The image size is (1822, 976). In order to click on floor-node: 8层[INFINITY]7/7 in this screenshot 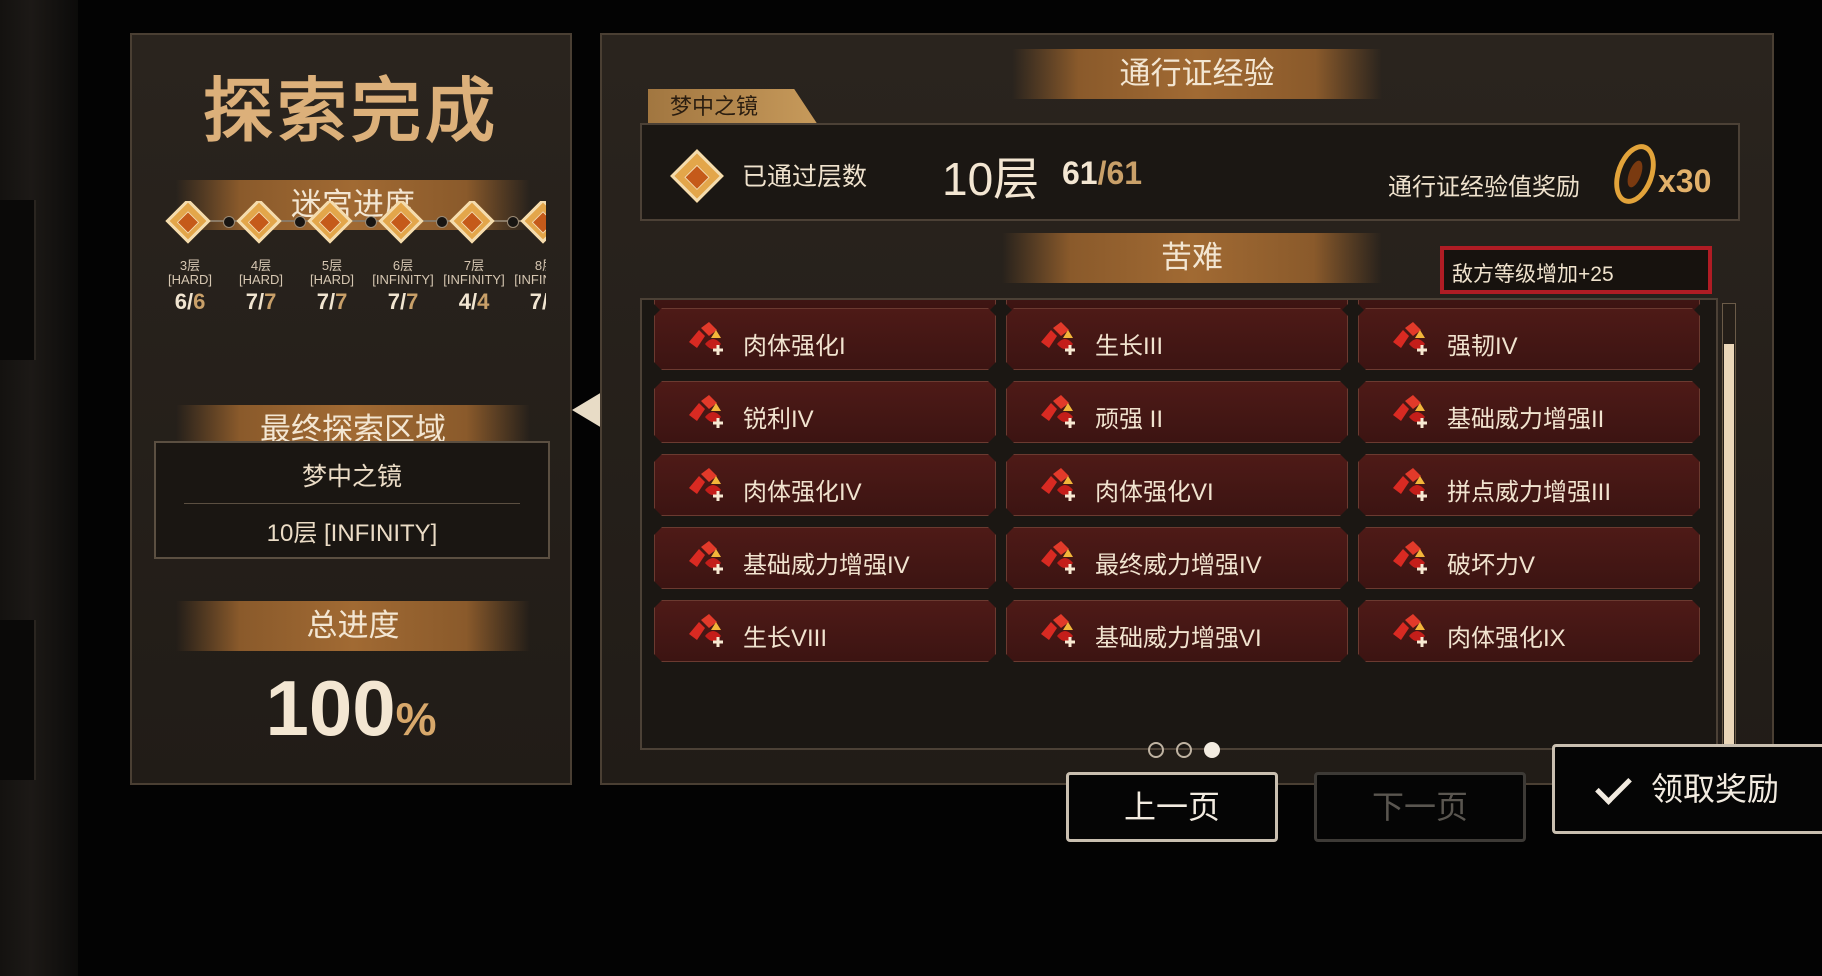, I will do `click(529, 275)`.